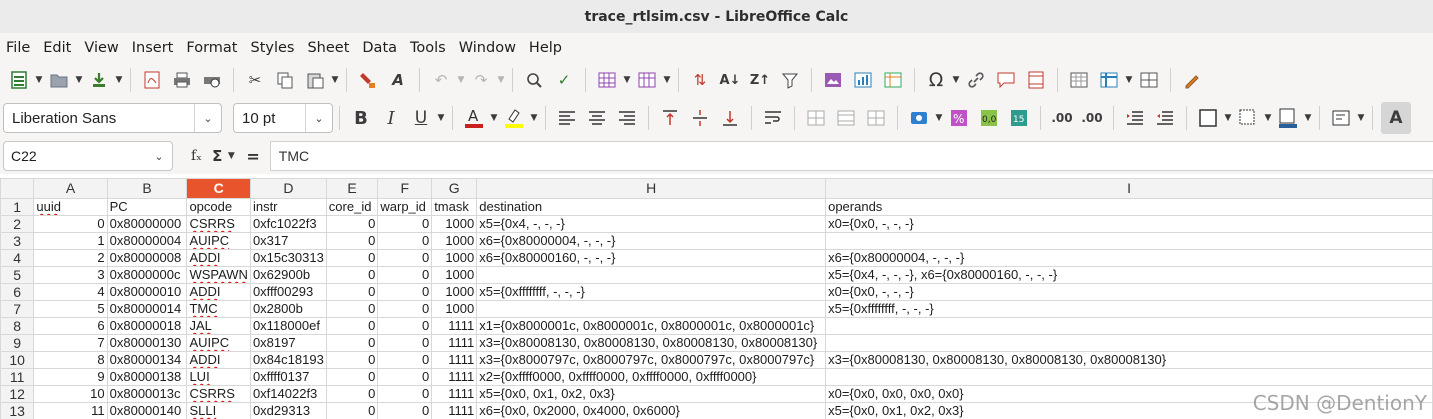 The height and width of the screenshot is (419, 1433). What do you see at coordinates (17, 394) in the screenshot?
I see `row-header: 12` at bounding box center [17, 394].